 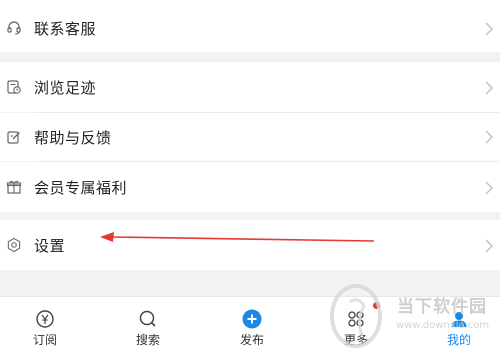 I want to click on gift-icon, so click(x=14, y=187).